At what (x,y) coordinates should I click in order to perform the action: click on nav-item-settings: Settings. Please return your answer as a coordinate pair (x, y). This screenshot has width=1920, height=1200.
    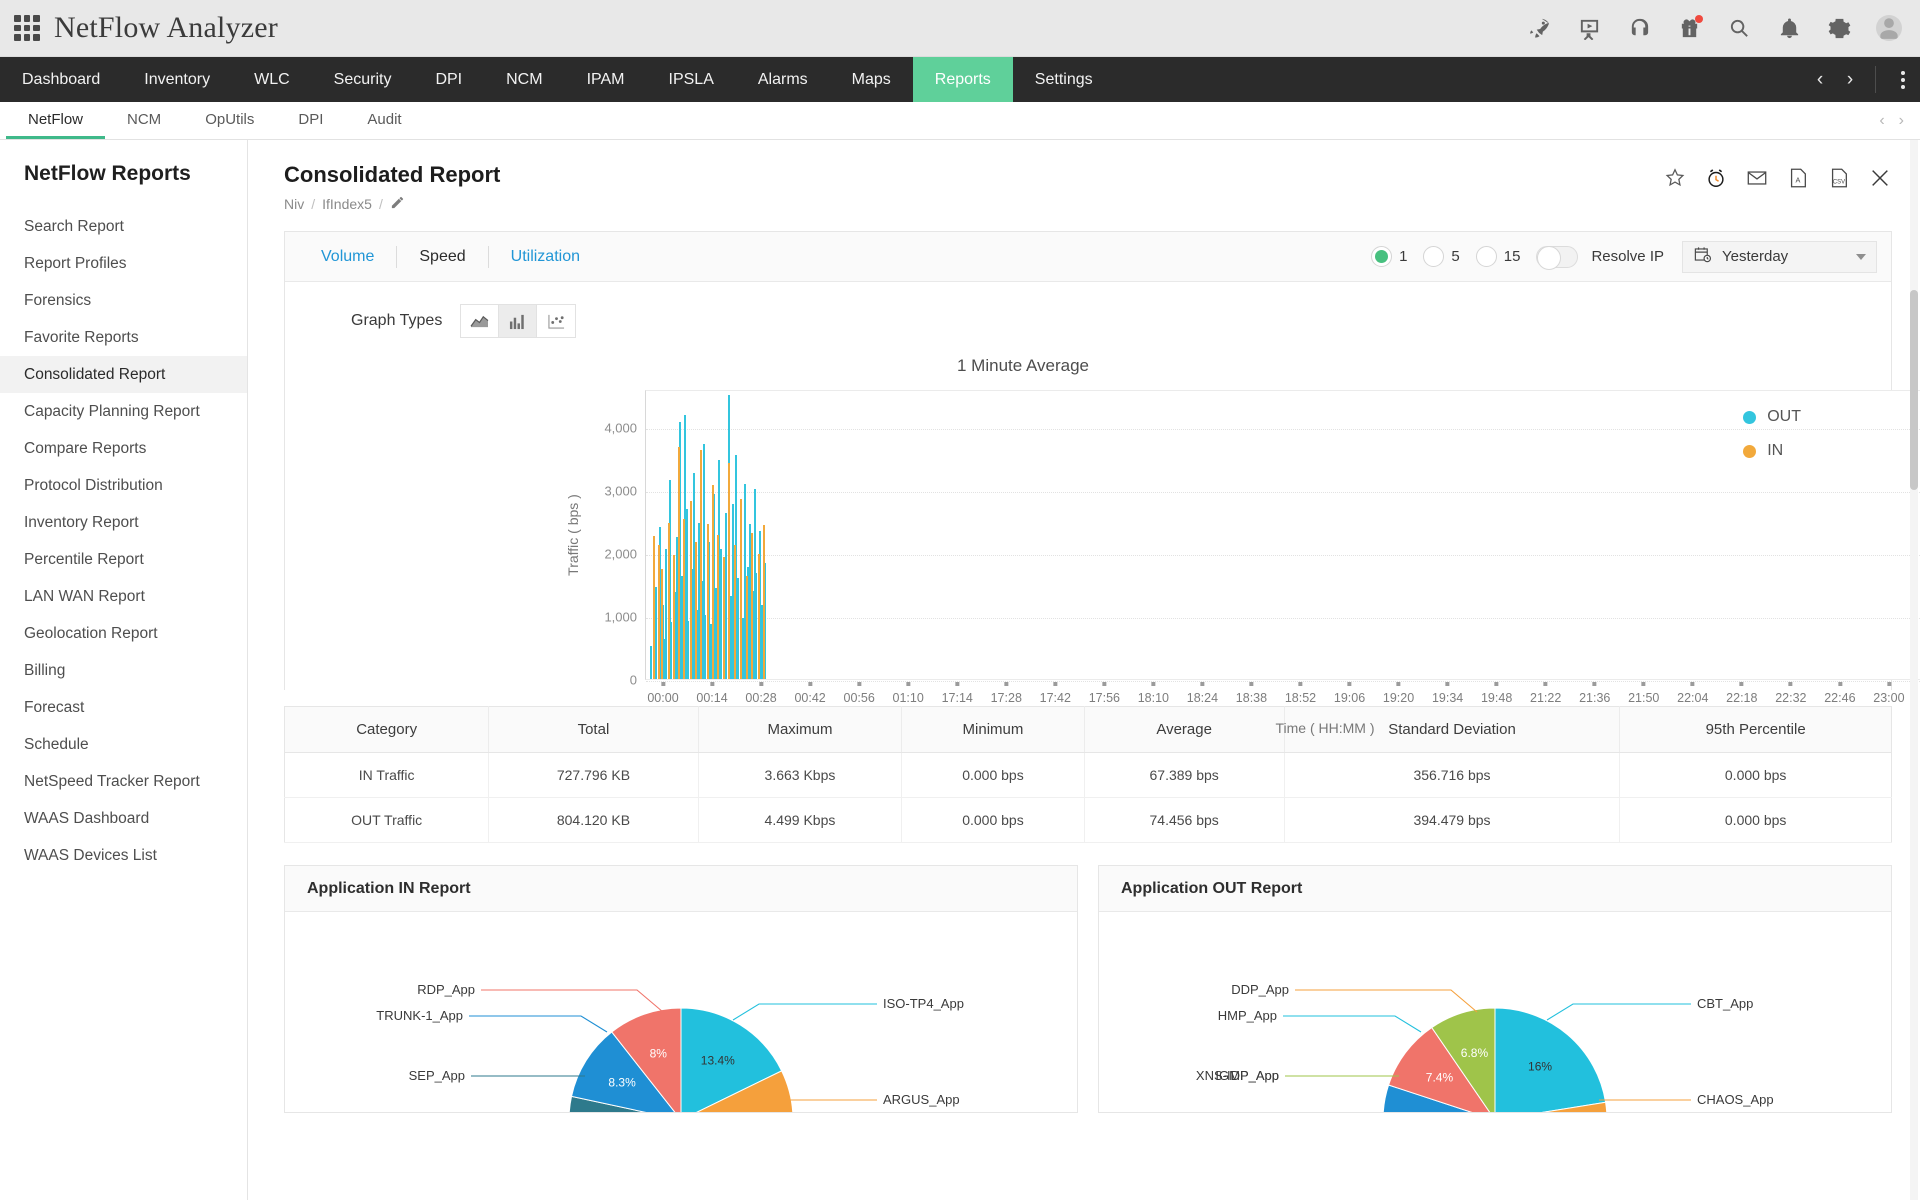
    Looking at the image, I should click on (1064, 79).